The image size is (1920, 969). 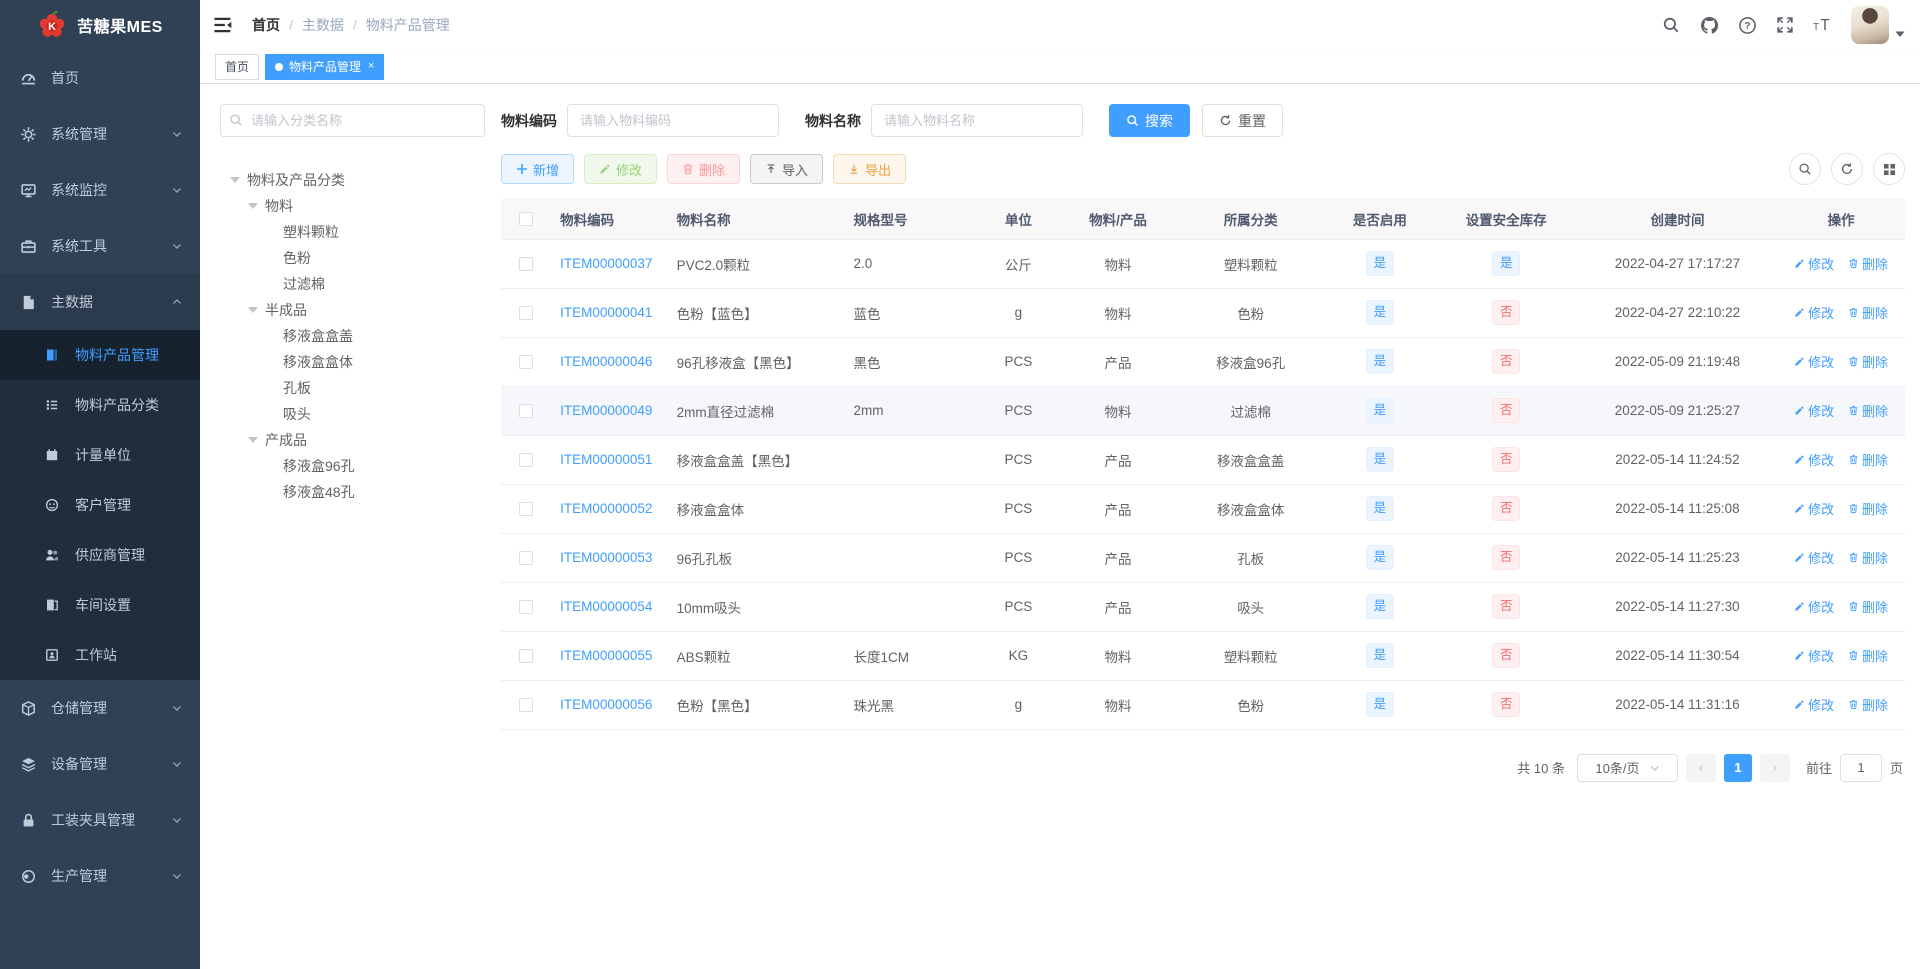 I want to click on sidebar-item-supplier-mgmt: 供应商管理, so click(x=100, y=555).